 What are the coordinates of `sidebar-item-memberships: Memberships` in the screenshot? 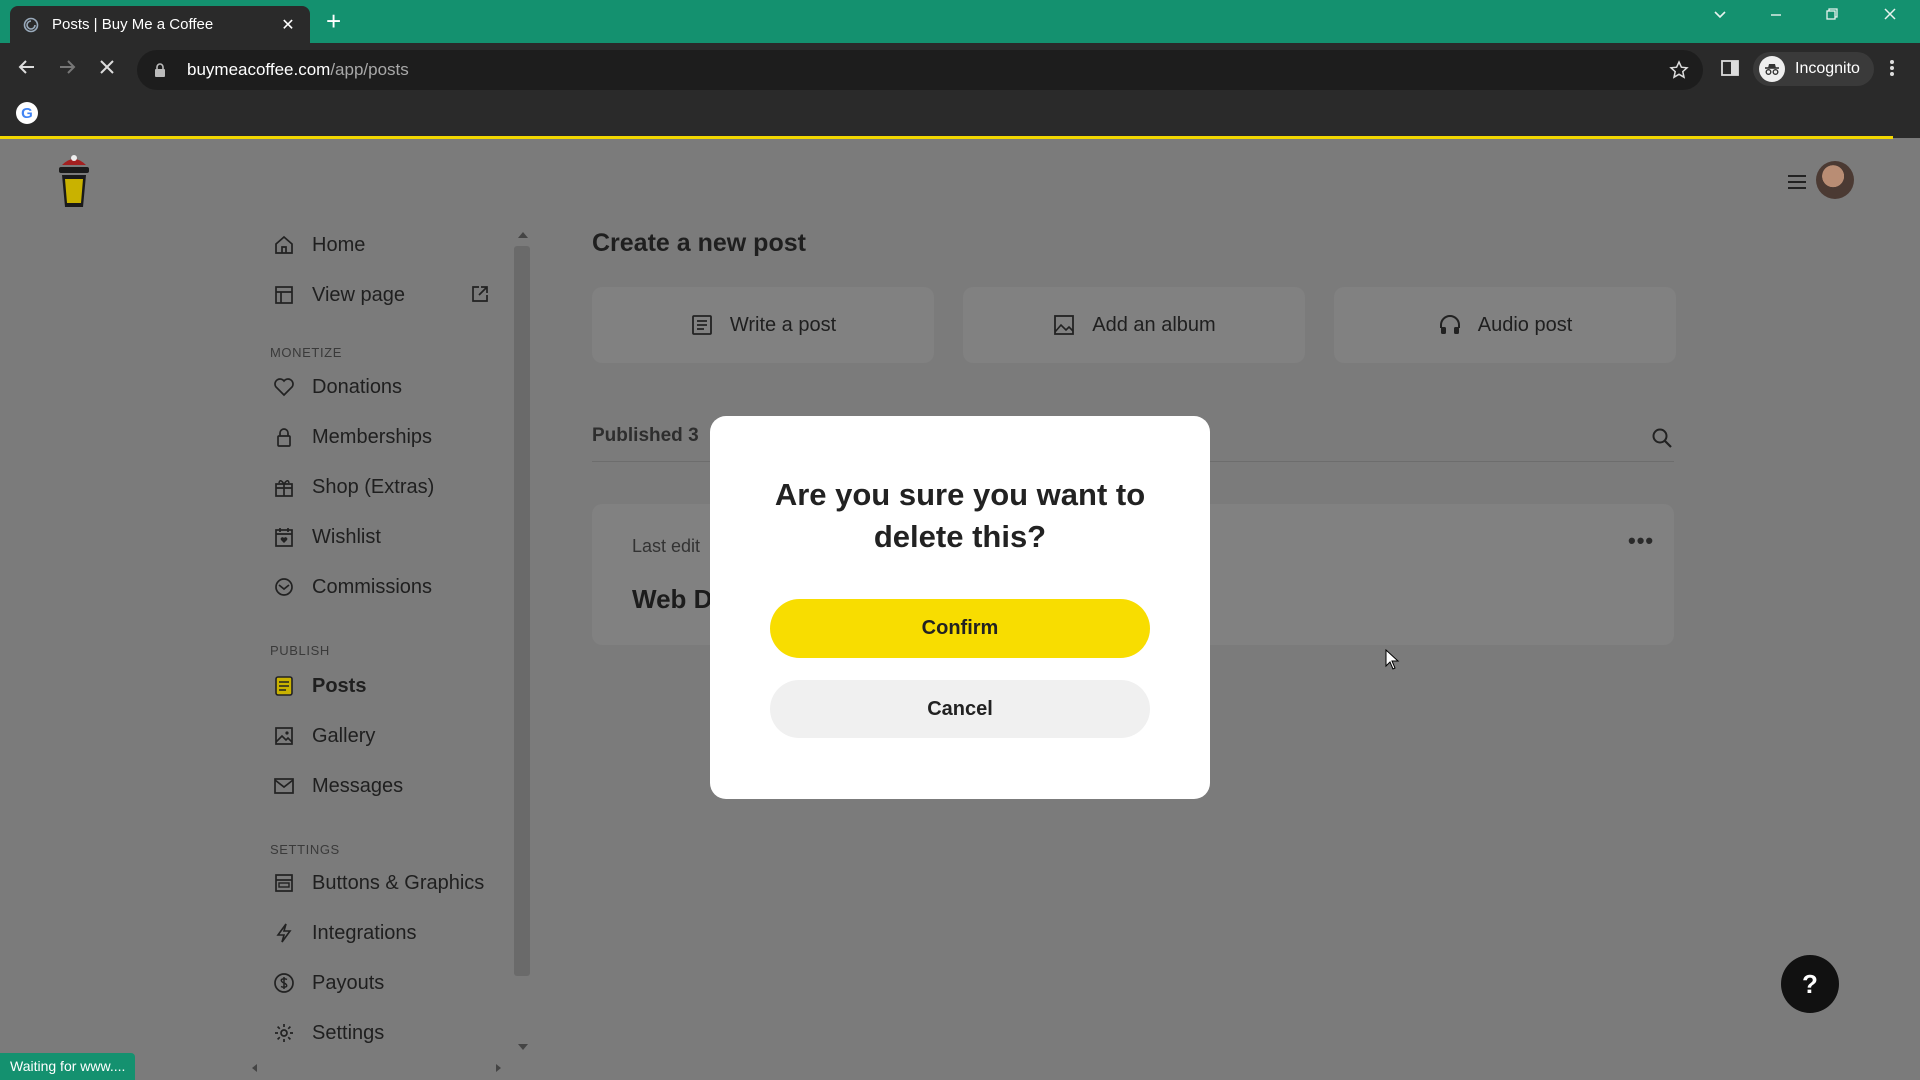 It's located at (351, 437).